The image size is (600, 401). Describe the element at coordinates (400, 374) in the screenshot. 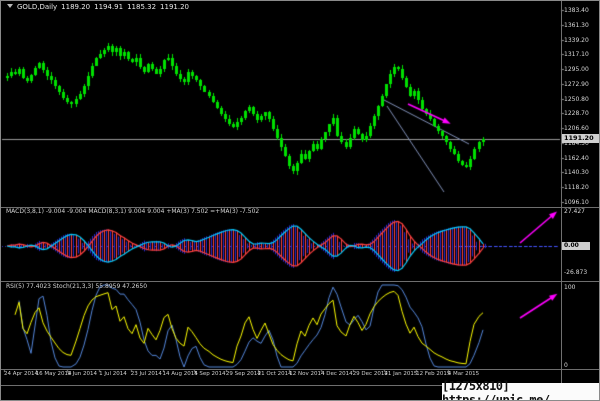

I see `date-axis-label: 21 Jan 2015` at that location.